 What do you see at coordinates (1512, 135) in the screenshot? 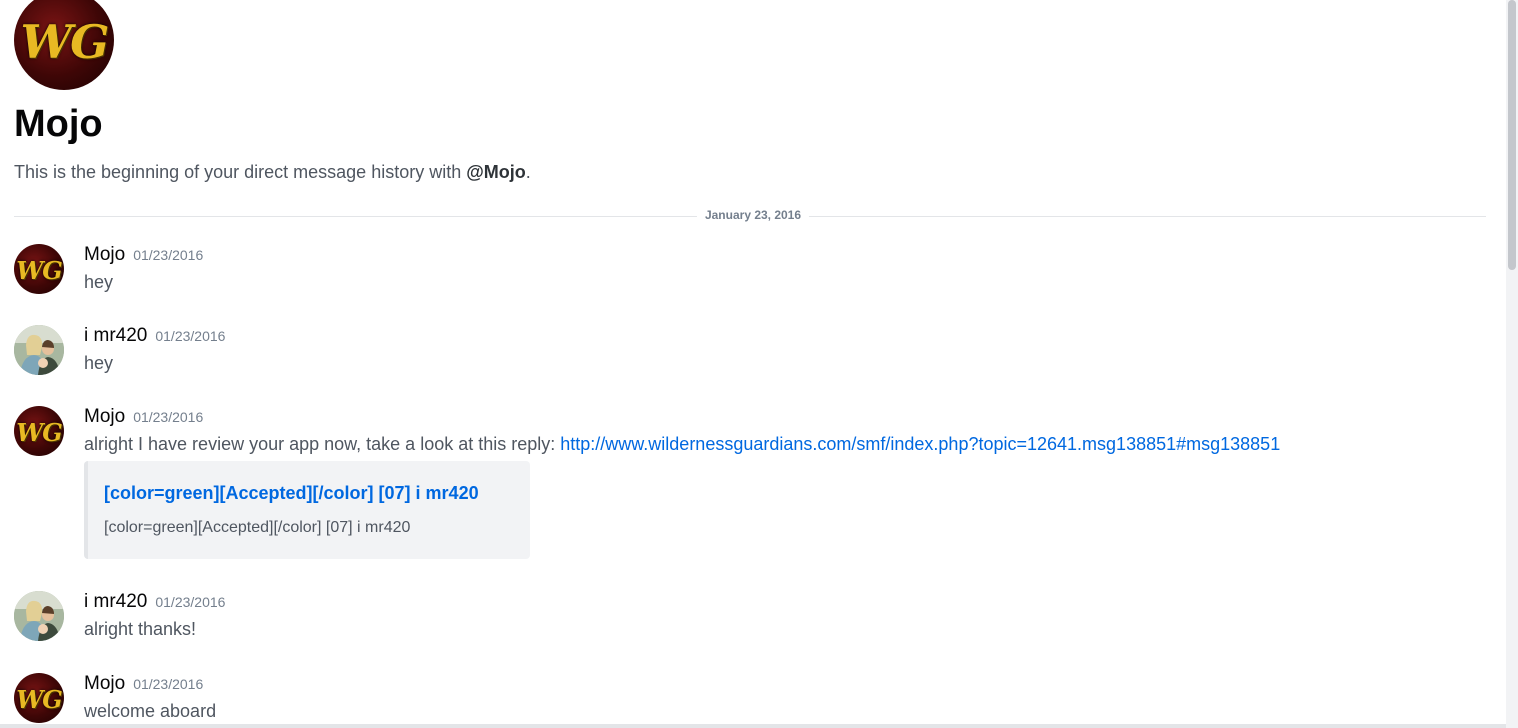
I see `scrollbar-thumb` at bounding box center [1512, 135].